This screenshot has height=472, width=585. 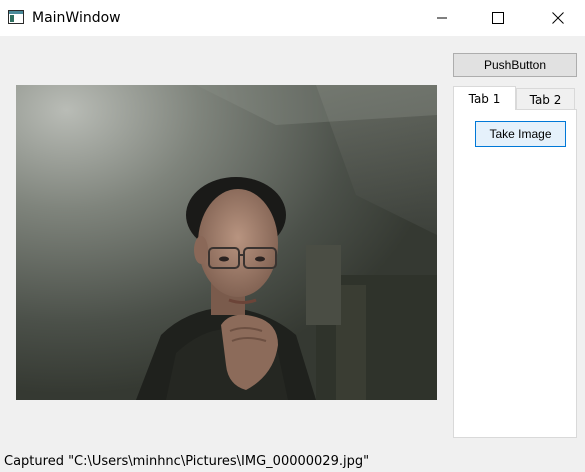 I want to click on minimize-button, so click(x=442, y=18).